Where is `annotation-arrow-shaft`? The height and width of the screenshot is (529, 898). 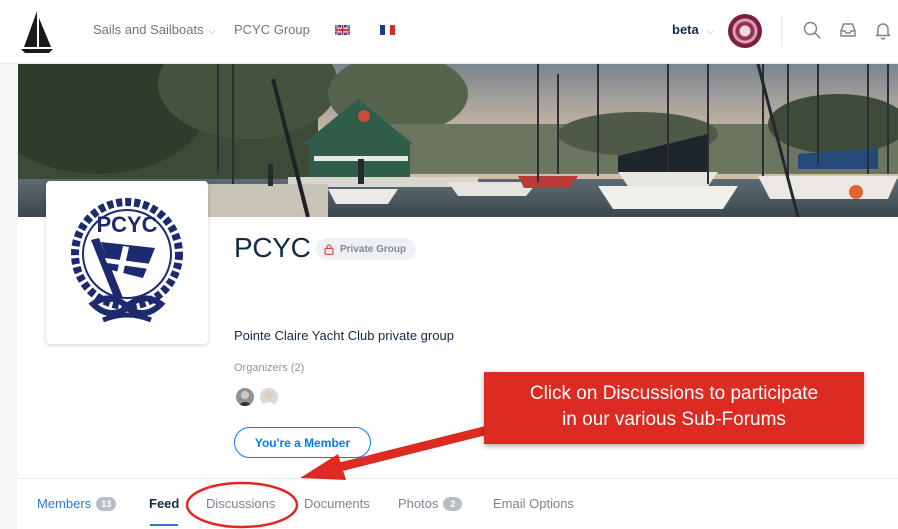 annotation-arrow-shaft is located at coordinates (414, 448).